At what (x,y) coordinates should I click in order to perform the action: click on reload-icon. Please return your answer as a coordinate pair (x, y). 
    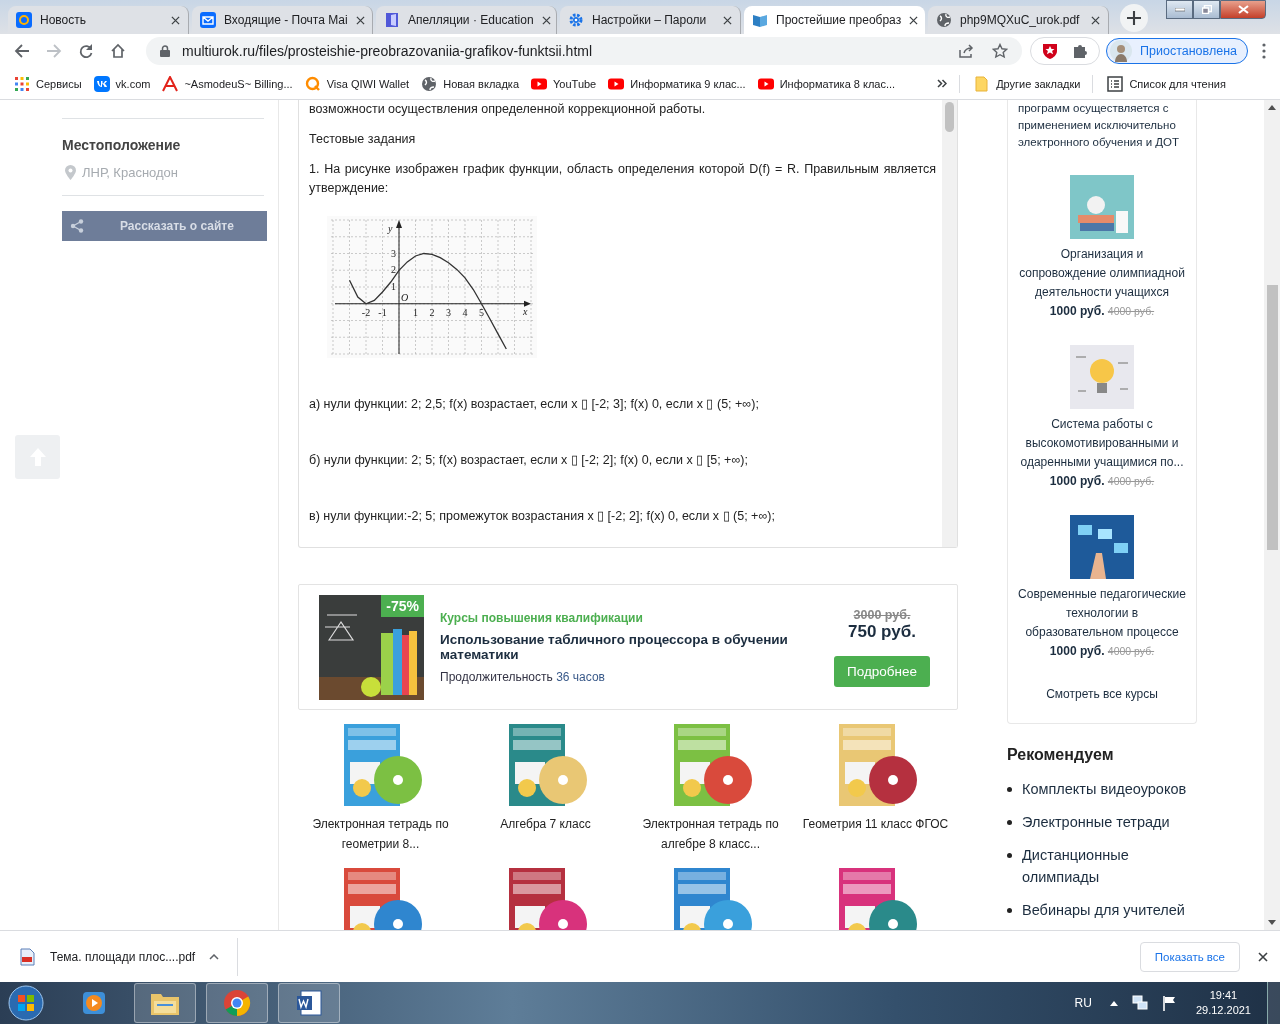
    Looking at the image, I should click on (86, 51).